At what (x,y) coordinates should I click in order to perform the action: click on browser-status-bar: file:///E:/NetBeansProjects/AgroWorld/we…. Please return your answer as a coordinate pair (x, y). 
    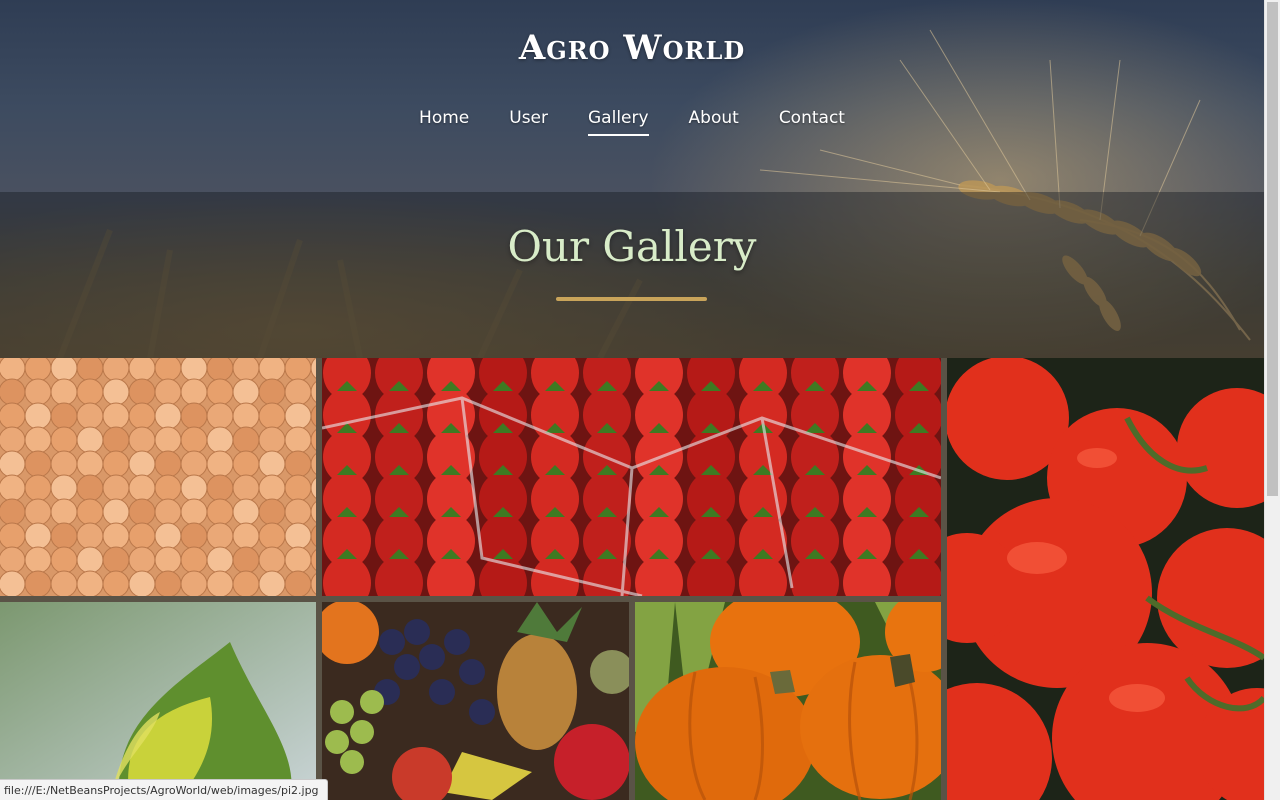
    Looking at the image, I should click on (164, 789).